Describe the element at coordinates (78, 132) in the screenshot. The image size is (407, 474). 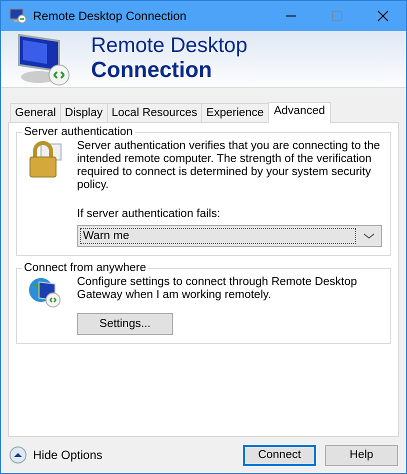
I see `group-title: Server authentication` at that location.